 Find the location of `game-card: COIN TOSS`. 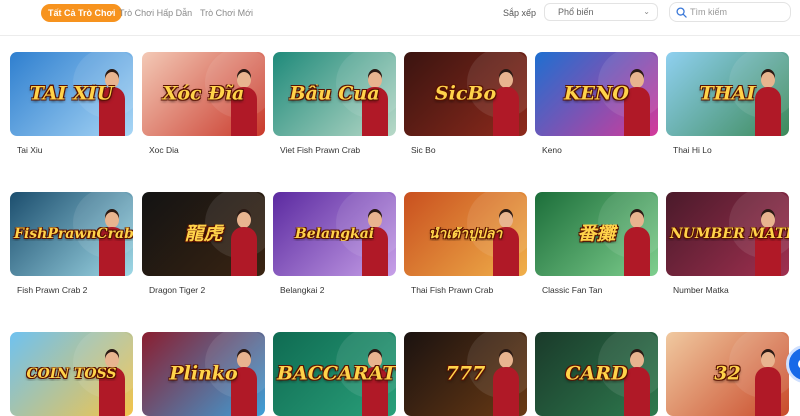

game-card: COIN TOSS is located at coordinates (71, 374).